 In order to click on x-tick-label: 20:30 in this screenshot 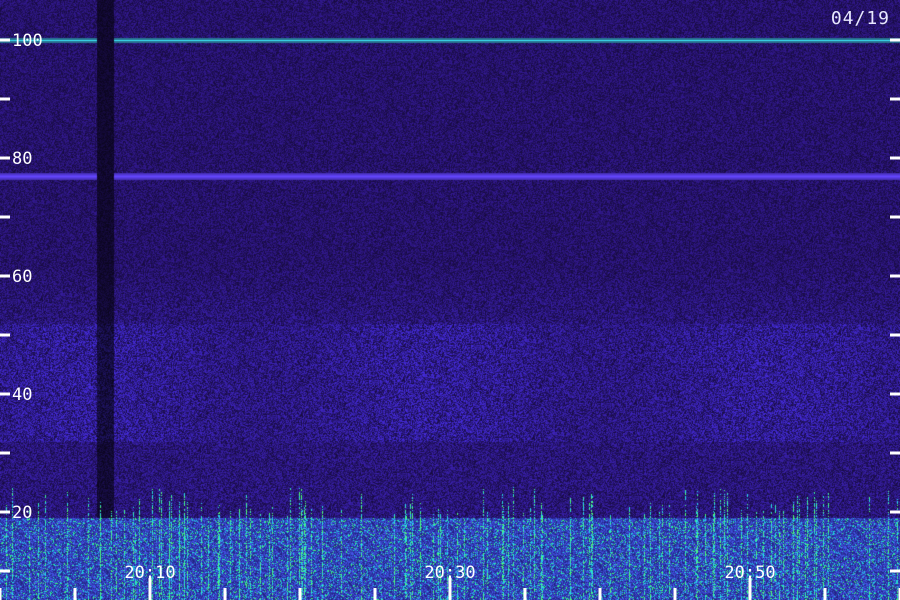, I will do `click(449, 573)`.